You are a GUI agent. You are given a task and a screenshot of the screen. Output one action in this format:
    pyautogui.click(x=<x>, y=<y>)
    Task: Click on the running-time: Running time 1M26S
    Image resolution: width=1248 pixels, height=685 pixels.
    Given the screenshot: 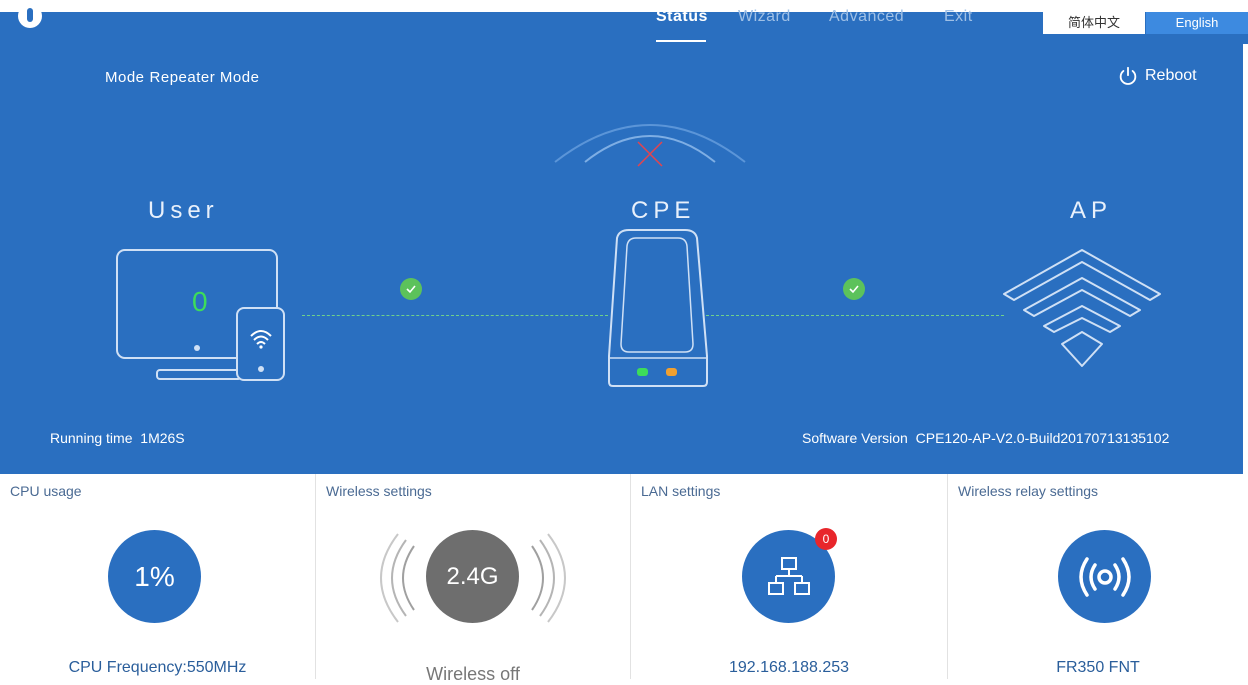 What is the action you would take?
    pyautogui.click(x=117, y=438)
    